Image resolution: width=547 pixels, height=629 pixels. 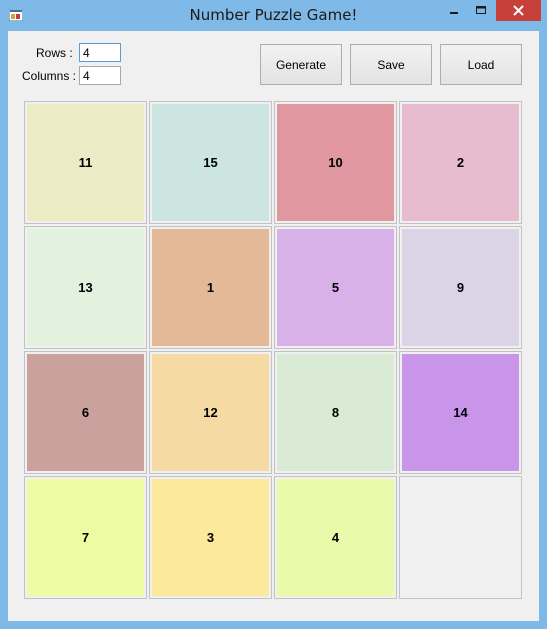 I want to click on puzzle-tile: 9, so click(x=460, y=287).